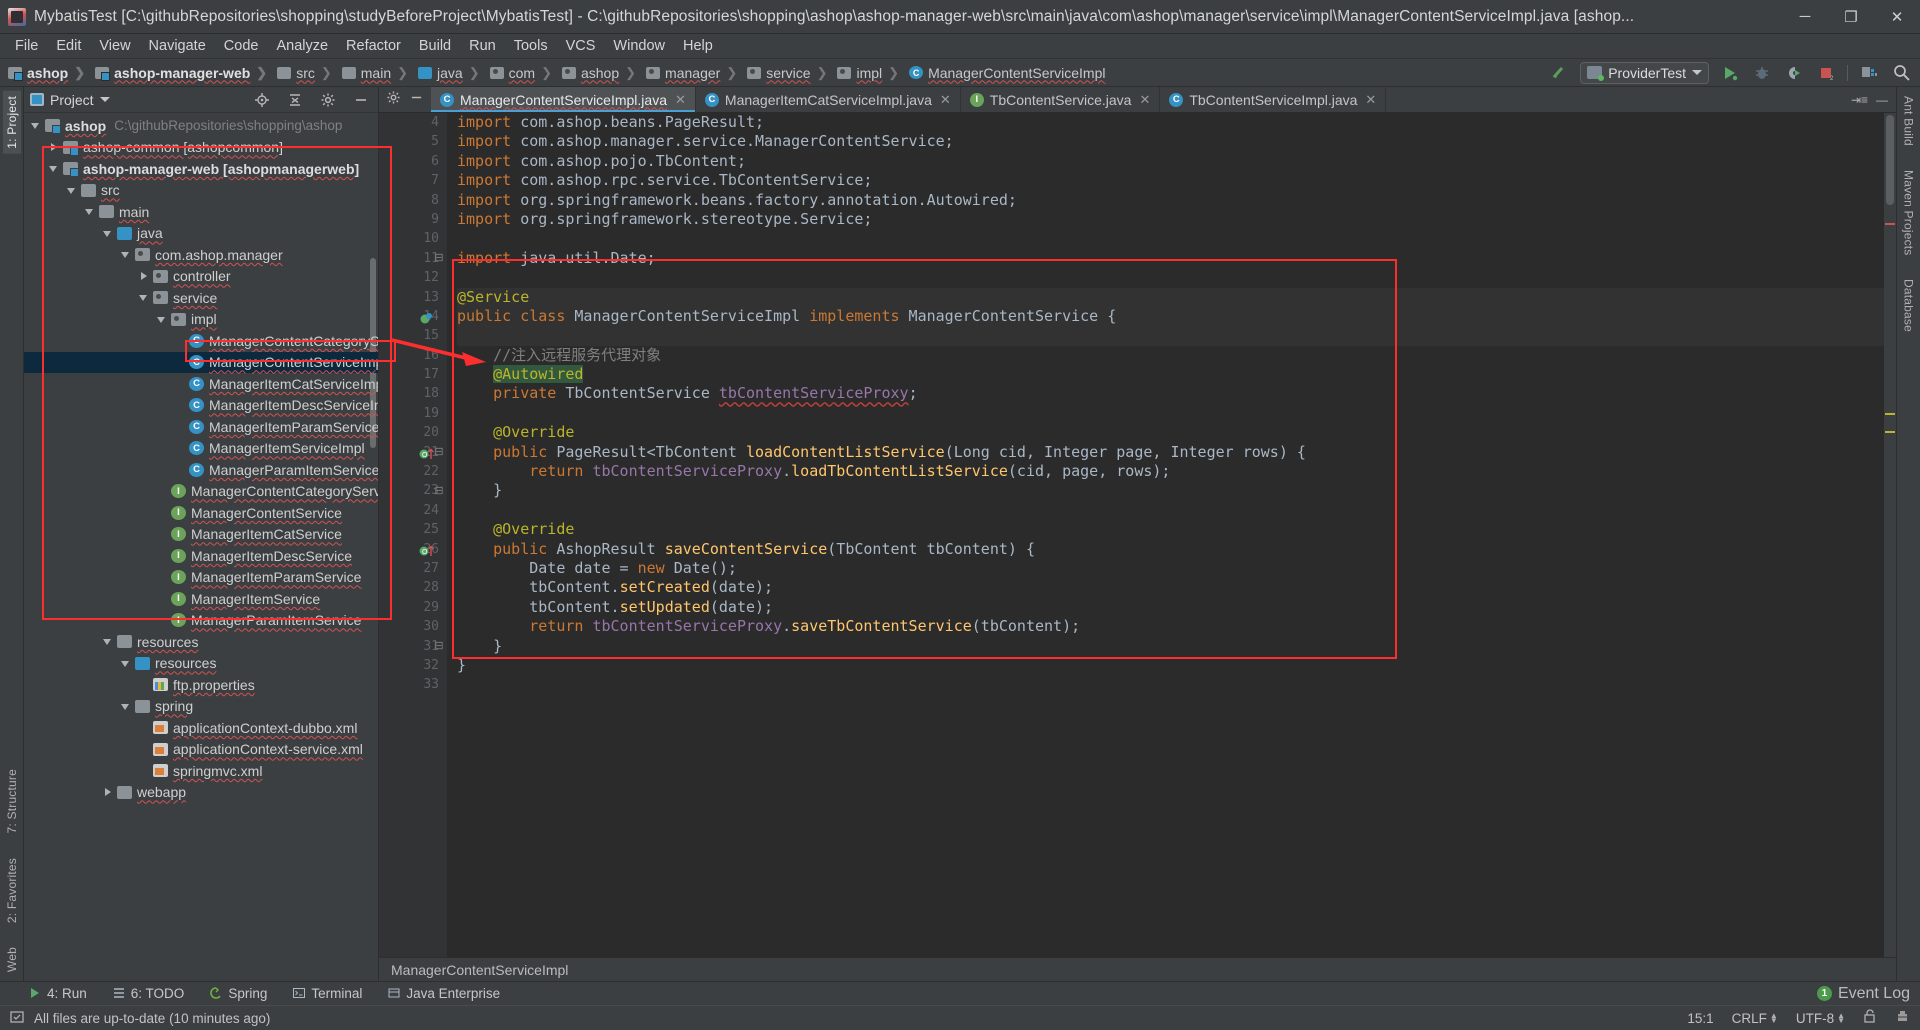  I want to click on editor-tab-managercontentserviceimpl-java: ManagerContentServiceImpl.java ✕, so click(563, 99).